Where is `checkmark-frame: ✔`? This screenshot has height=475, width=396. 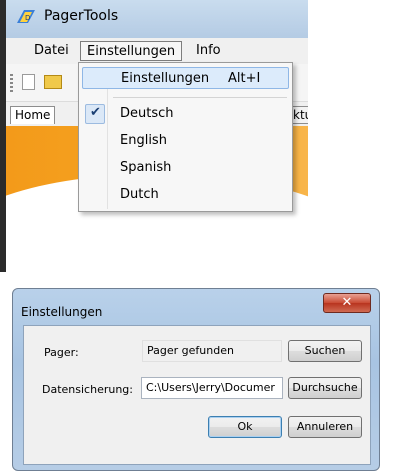 checkmark-frame: ✔ is located at coordinates (95, 114).